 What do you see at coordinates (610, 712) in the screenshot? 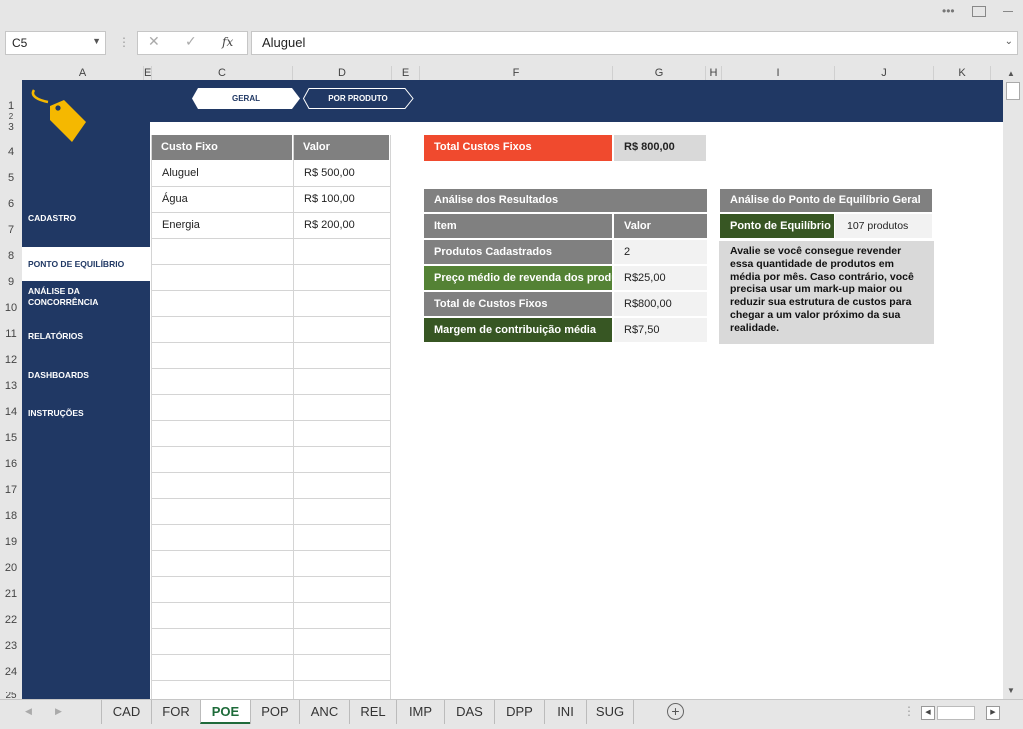
I see `sheet-tab-sug: SUG` at bounding box center [610, 712].